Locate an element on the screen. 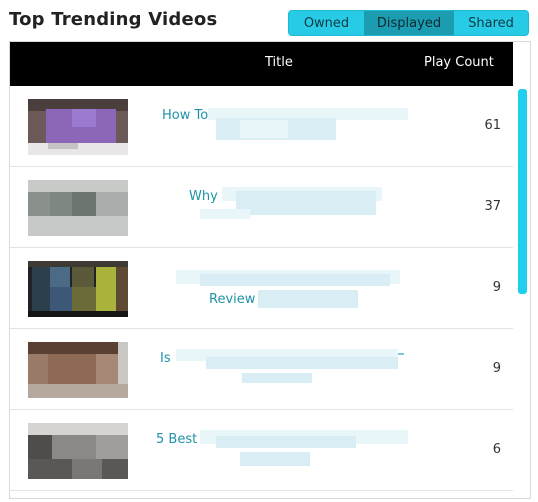 The width and height of the screenshot is (538, 502). play-count: 37 is located at coordinates (492, 206).